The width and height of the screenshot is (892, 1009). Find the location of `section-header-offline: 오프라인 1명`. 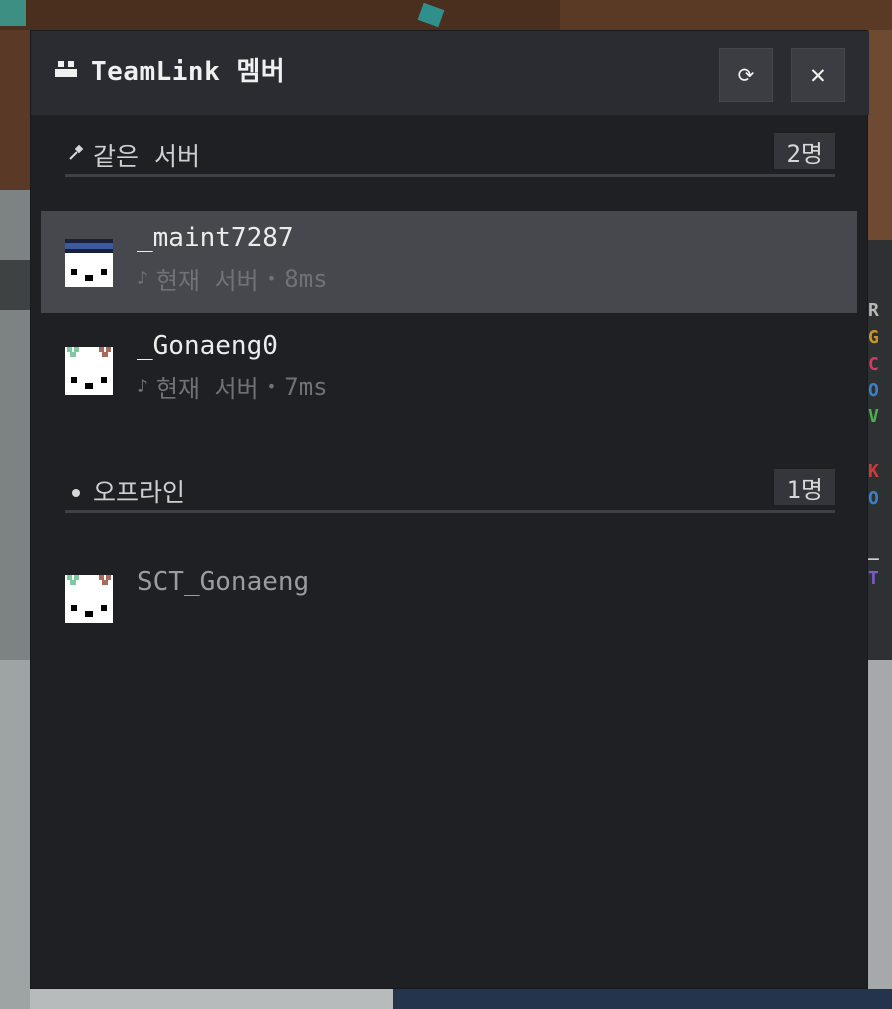

section-header-offline: 오프라인 1명 is located at coordinates (450, 491).